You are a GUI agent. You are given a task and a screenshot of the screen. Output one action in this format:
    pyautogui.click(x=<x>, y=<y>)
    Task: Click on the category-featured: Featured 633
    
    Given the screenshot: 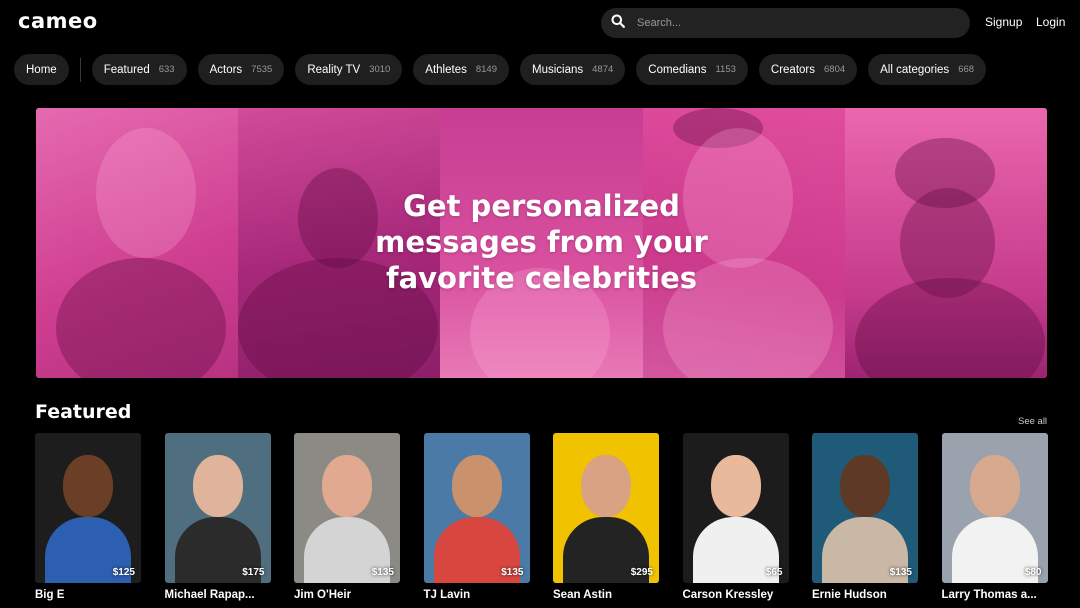 What is the action you would take?
    pyautogui.click(x=139, y=69)
    